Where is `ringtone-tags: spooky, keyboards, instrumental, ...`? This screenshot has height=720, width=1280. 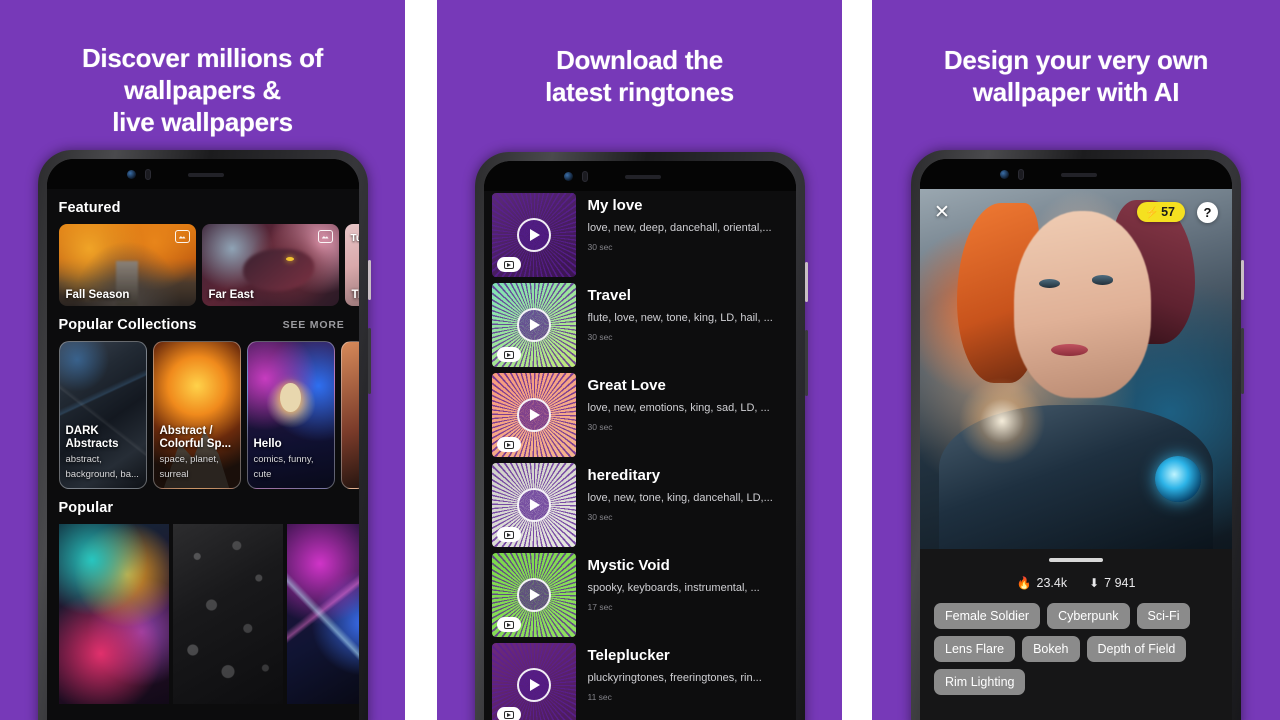
ringtone-tags: spooky, keyboards, instrumental, ... is located at coordinates (673, 588).